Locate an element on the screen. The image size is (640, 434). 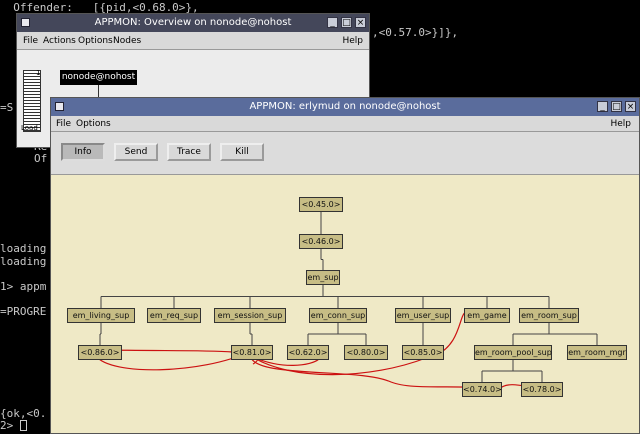
terminal-loading-2: loading is located at coordinates (23, 261).